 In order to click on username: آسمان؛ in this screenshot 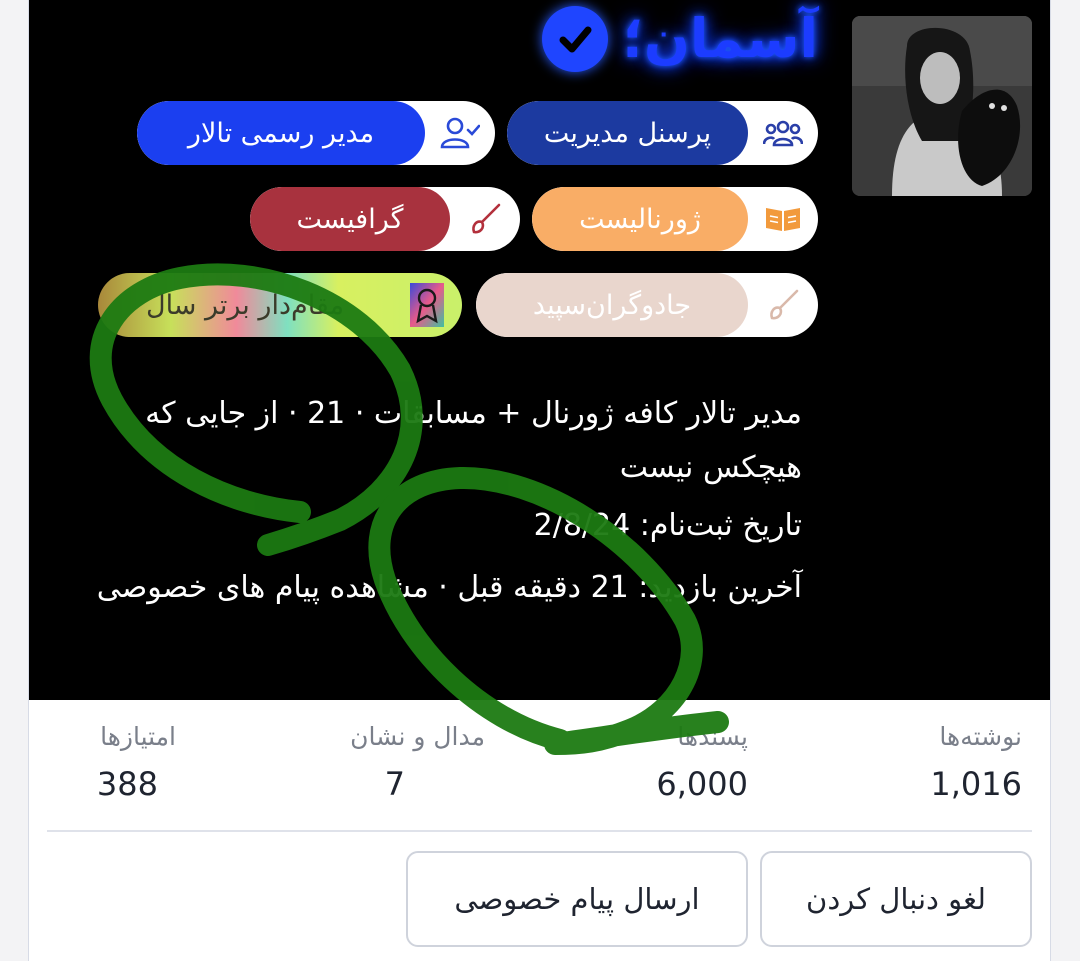, I will do `click(720, 38)`.